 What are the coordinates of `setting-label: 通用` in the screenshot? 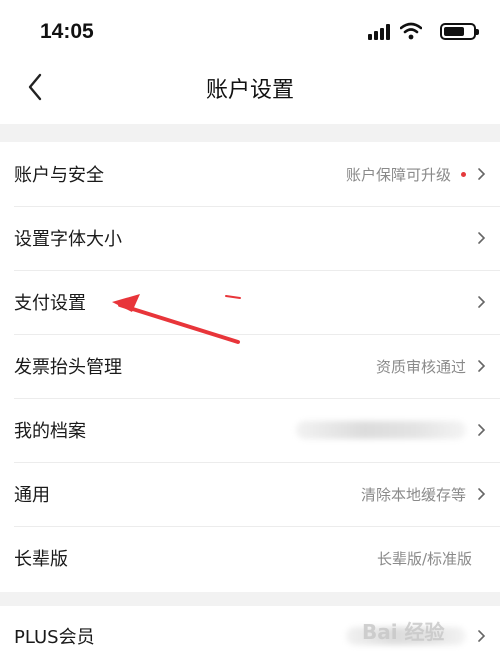 It's located at (32, 495).